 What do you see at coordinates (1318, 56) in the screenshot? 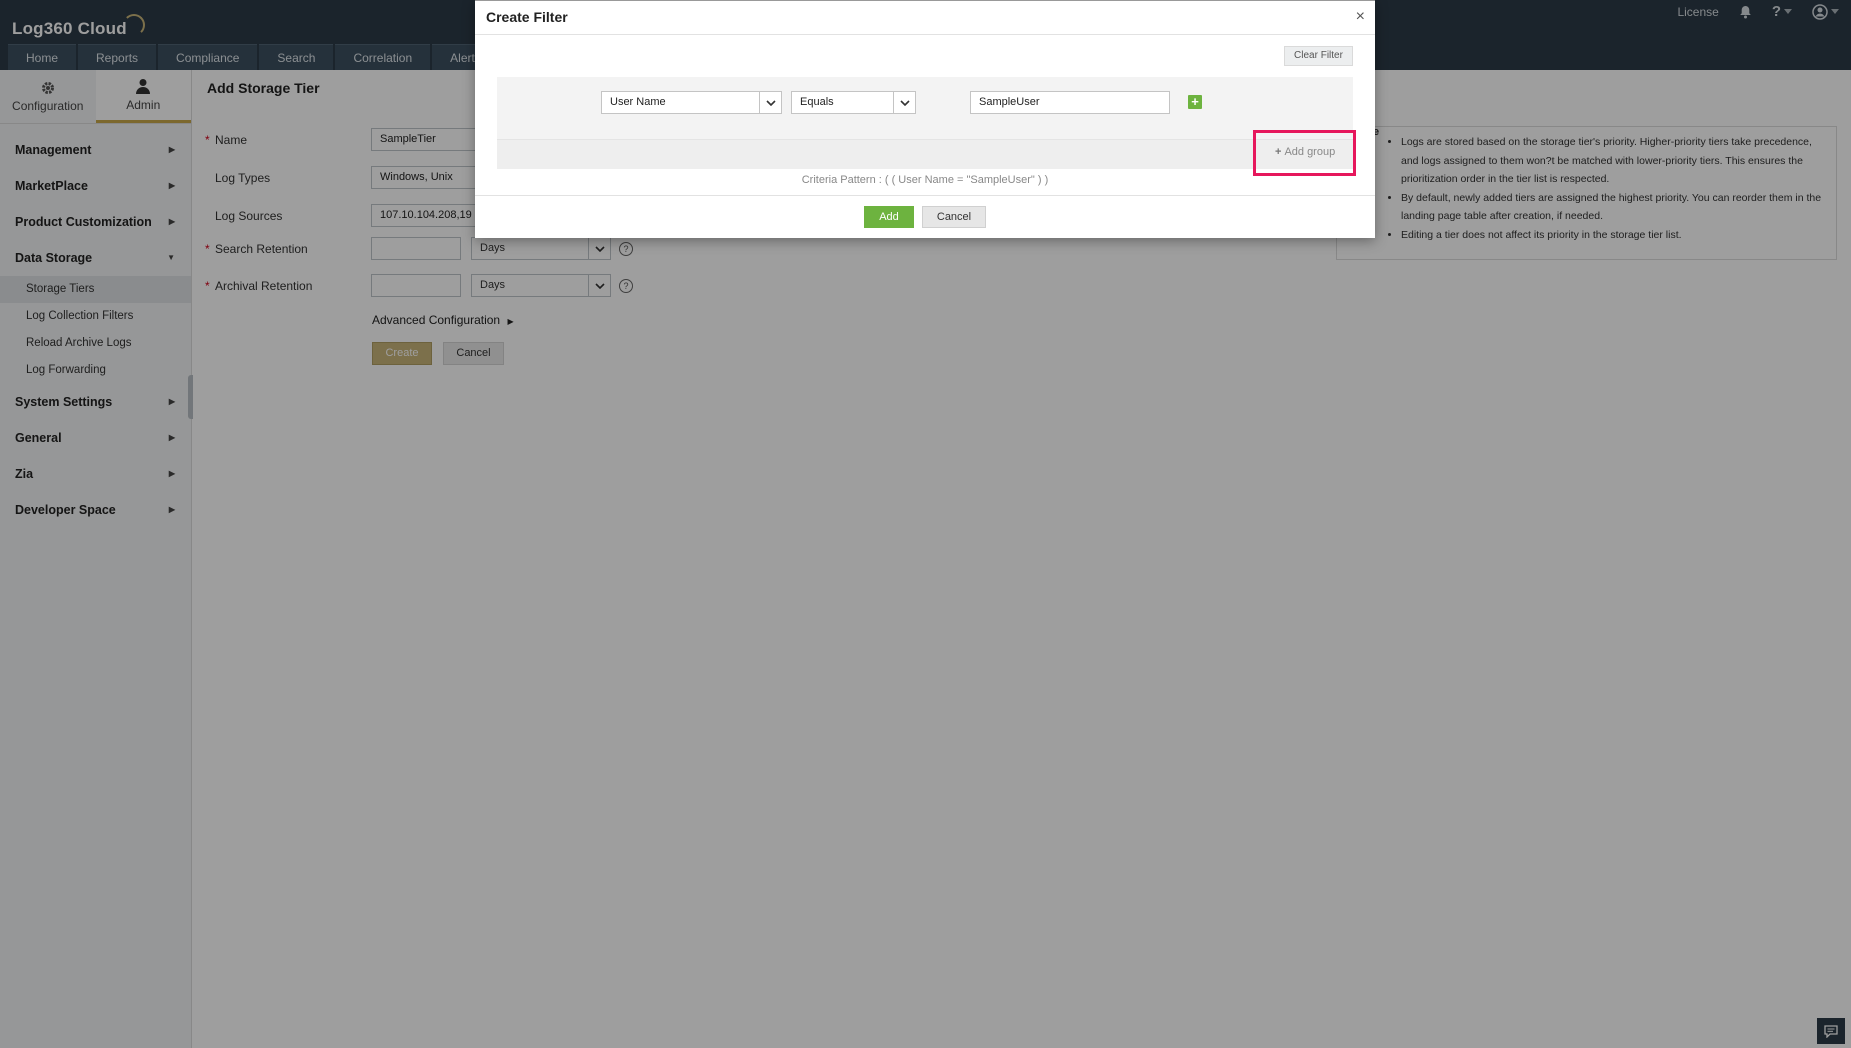
I see `clear-filter-button: Clear Filter` at bounding box center [1318, 56].